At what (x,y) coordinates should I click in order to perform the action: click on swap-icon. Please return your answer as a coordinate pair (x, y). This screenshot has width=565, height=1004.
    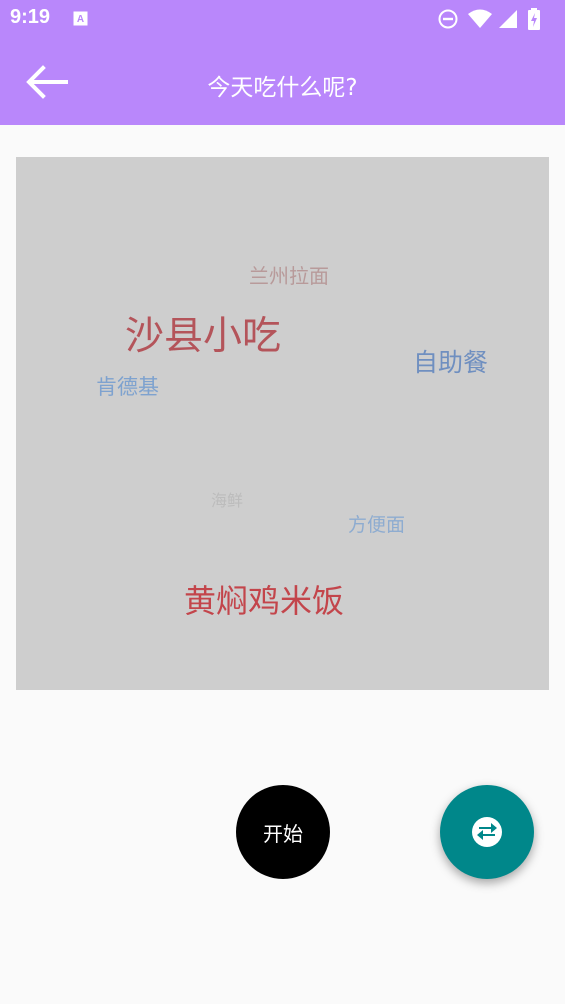
    Looking at the image, I should click on (487, 832).